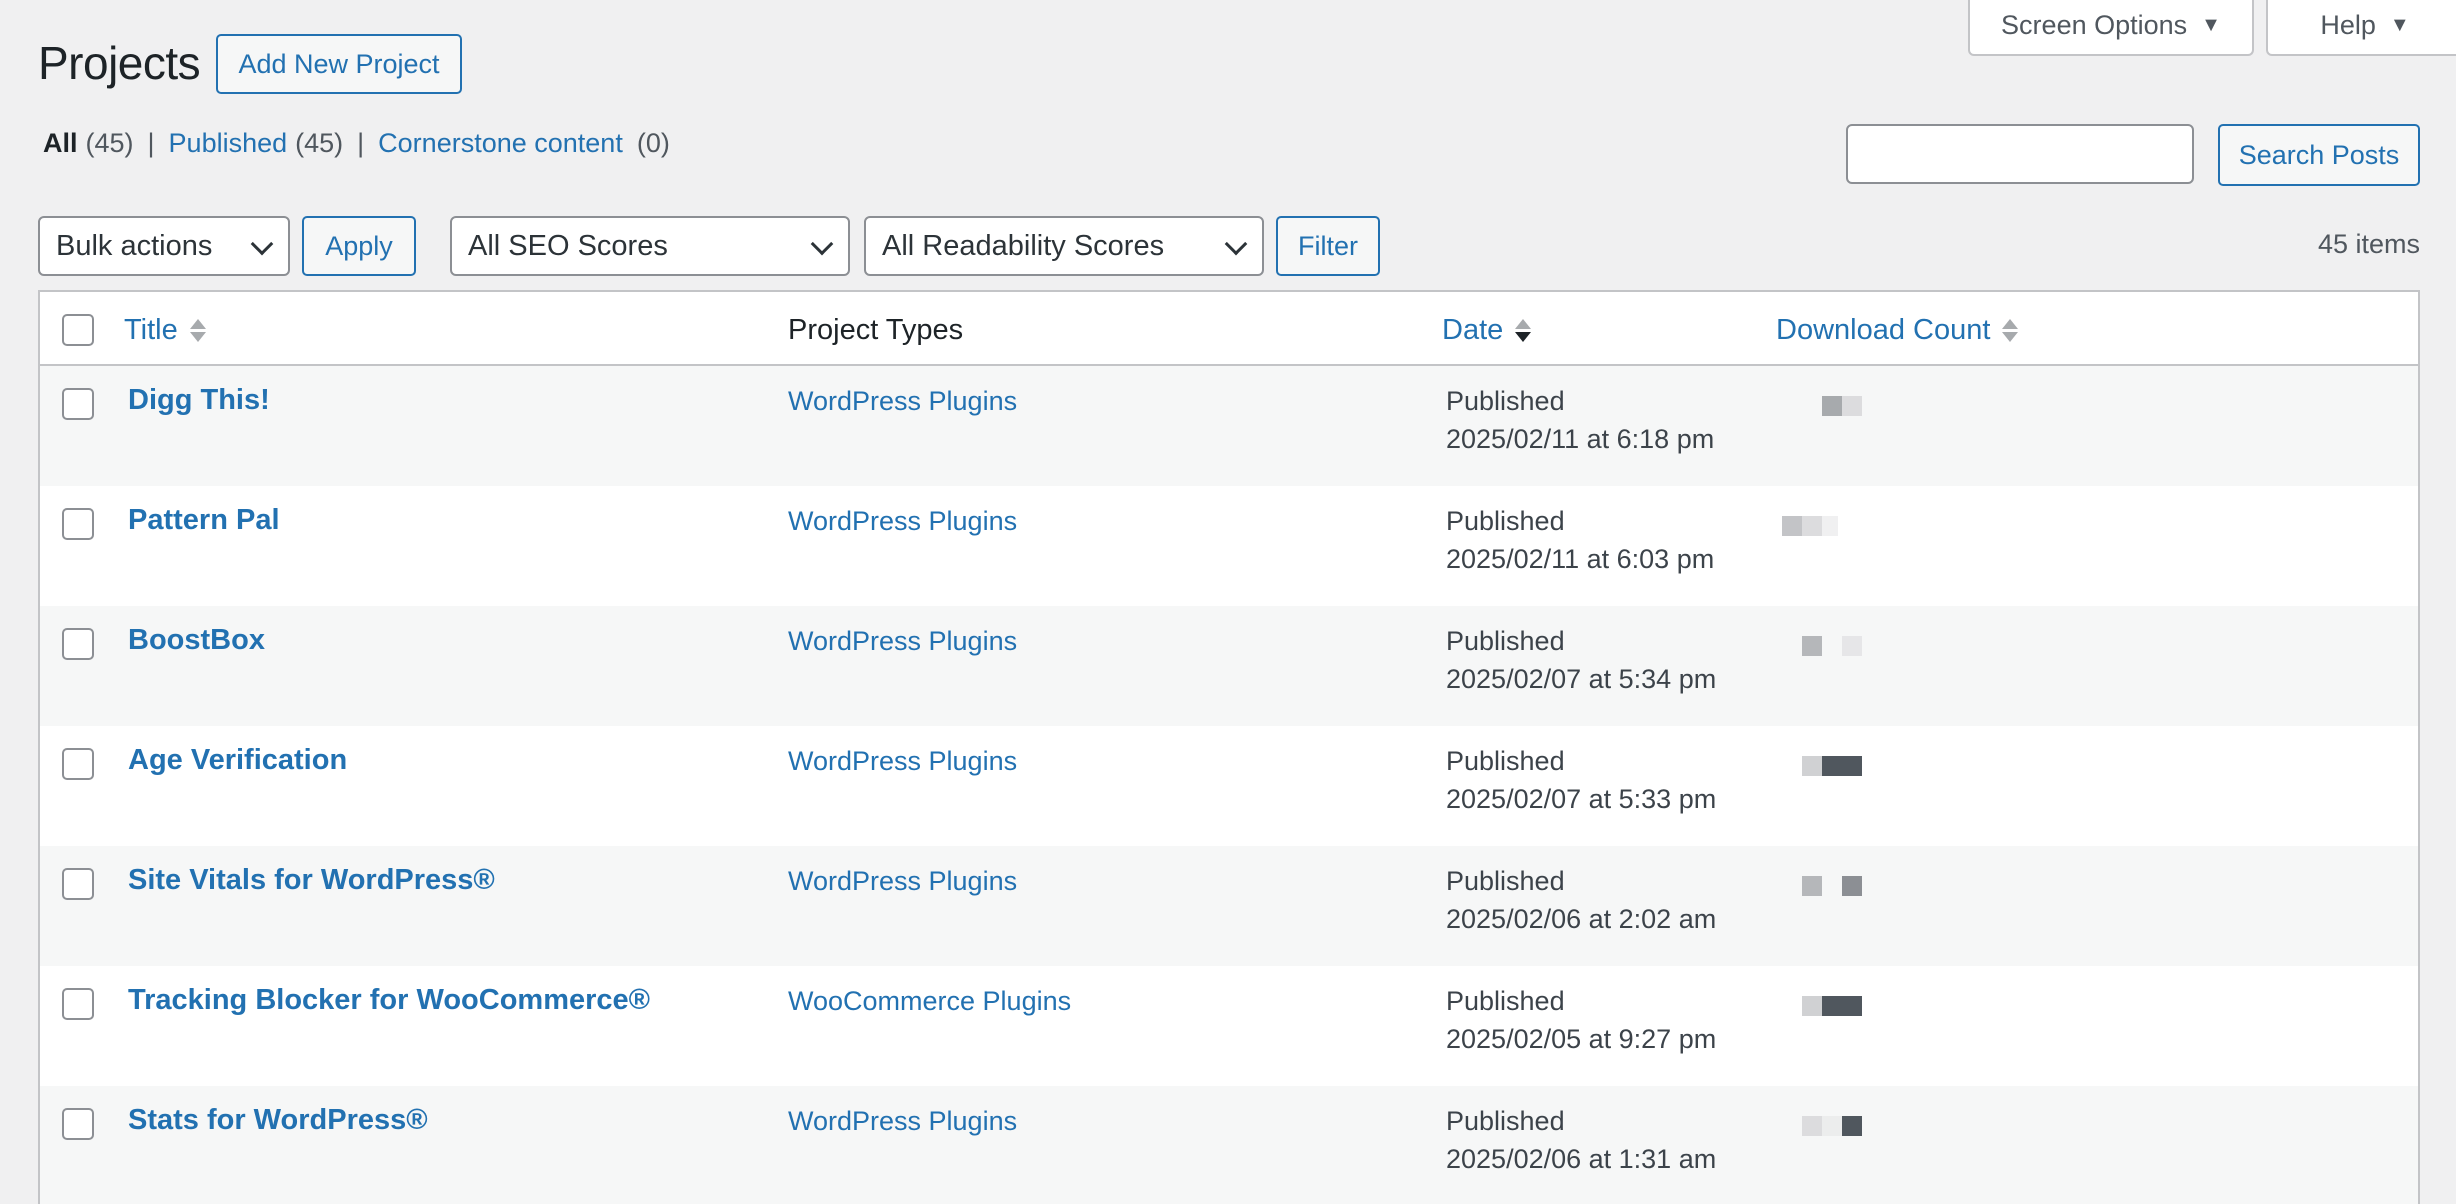 The image size is (2456, 1204). I want to click on row-title-link: Site Vitals for WordPress®, so click(311, 880).